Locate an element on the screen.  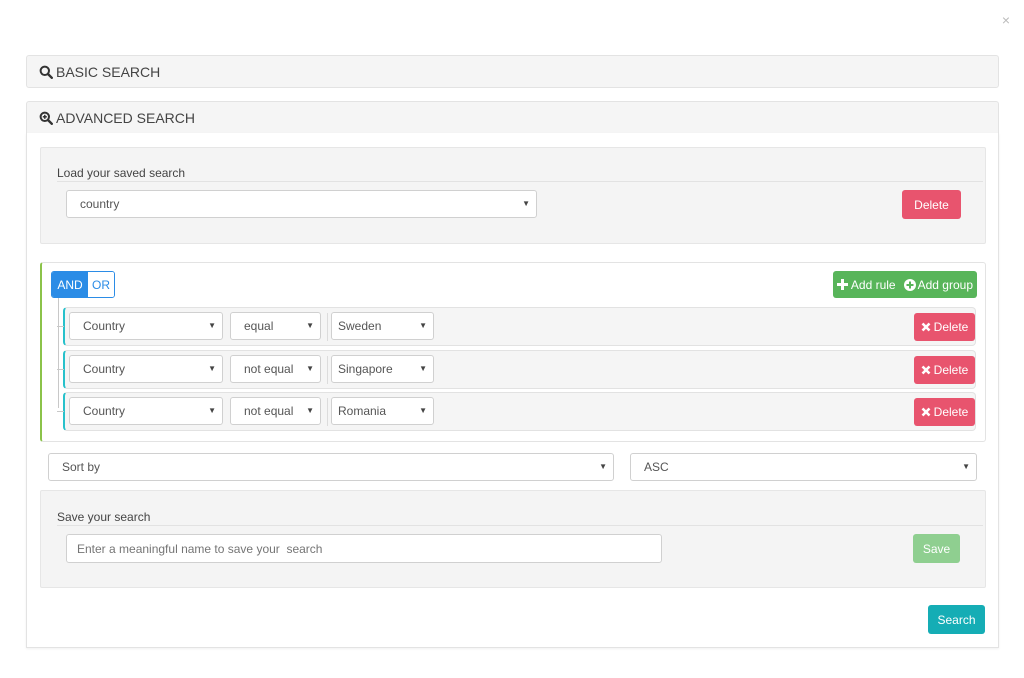
search-button: Search is located at coordinates (956, 619).